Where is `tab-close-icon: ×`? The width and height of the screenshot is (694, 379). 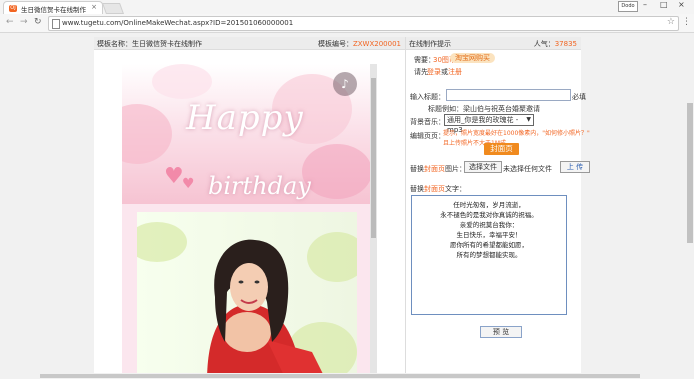
tab-close-icon: × is located at coordinates (94, 7).